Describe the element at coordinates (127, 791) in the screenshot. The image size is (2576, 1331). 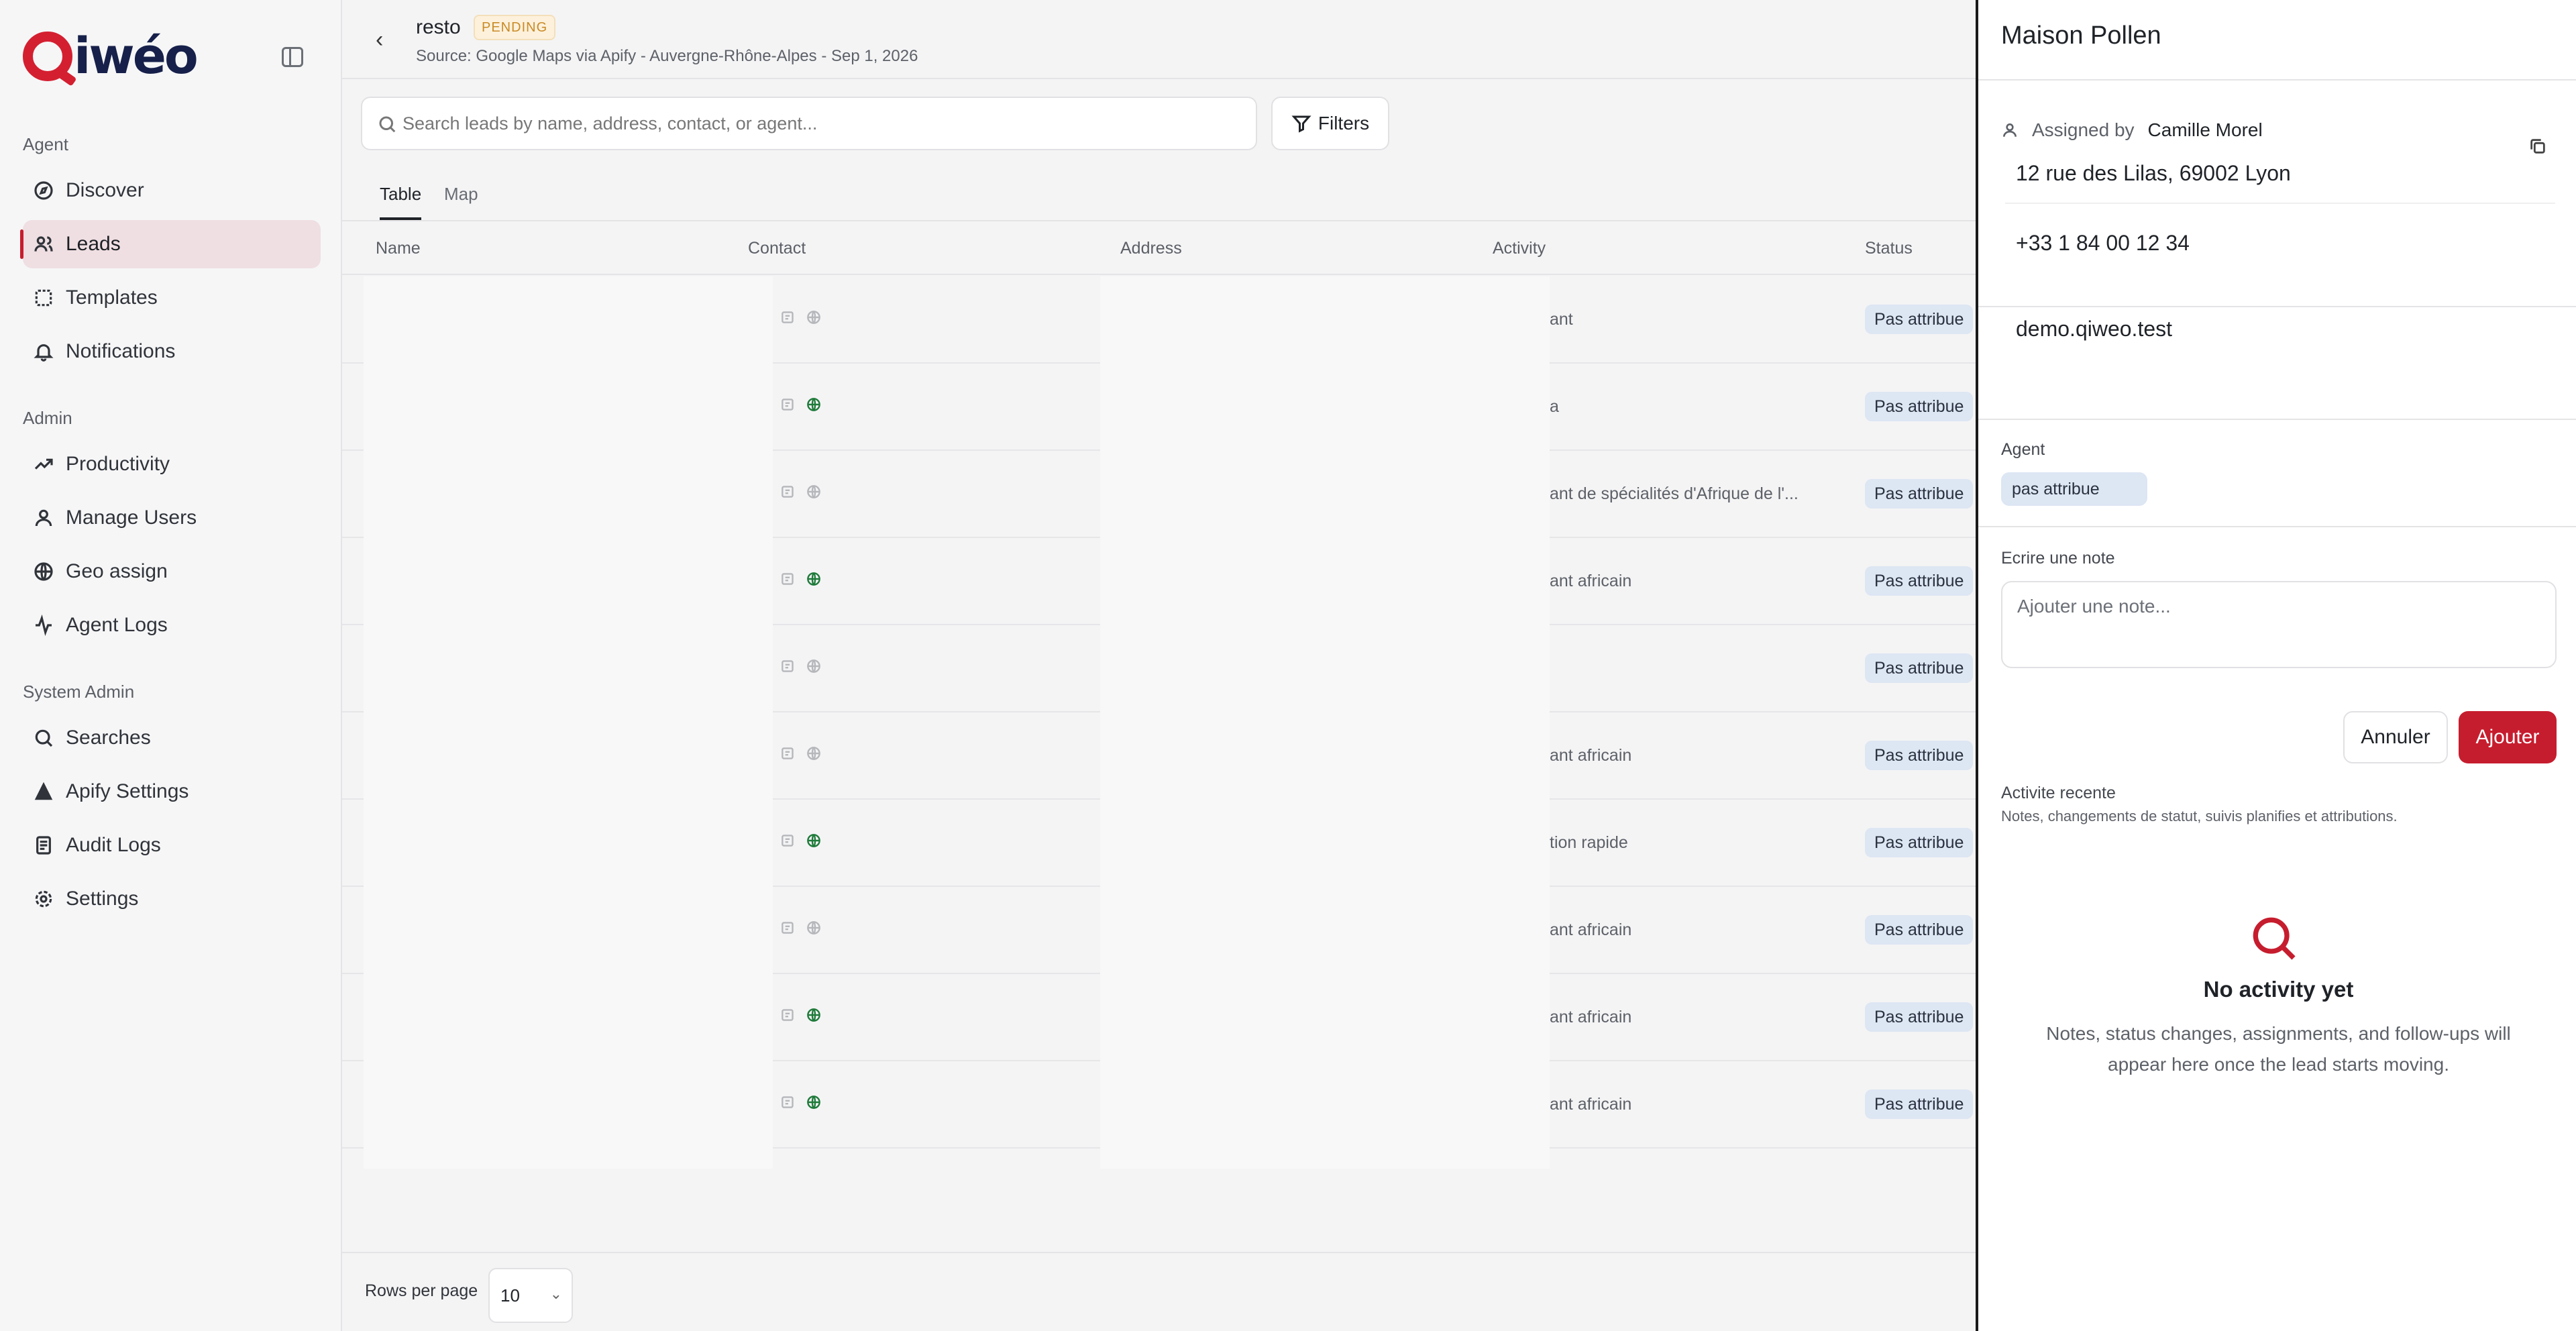
I see `sidebar-item-label: Apify Settings` at that location.